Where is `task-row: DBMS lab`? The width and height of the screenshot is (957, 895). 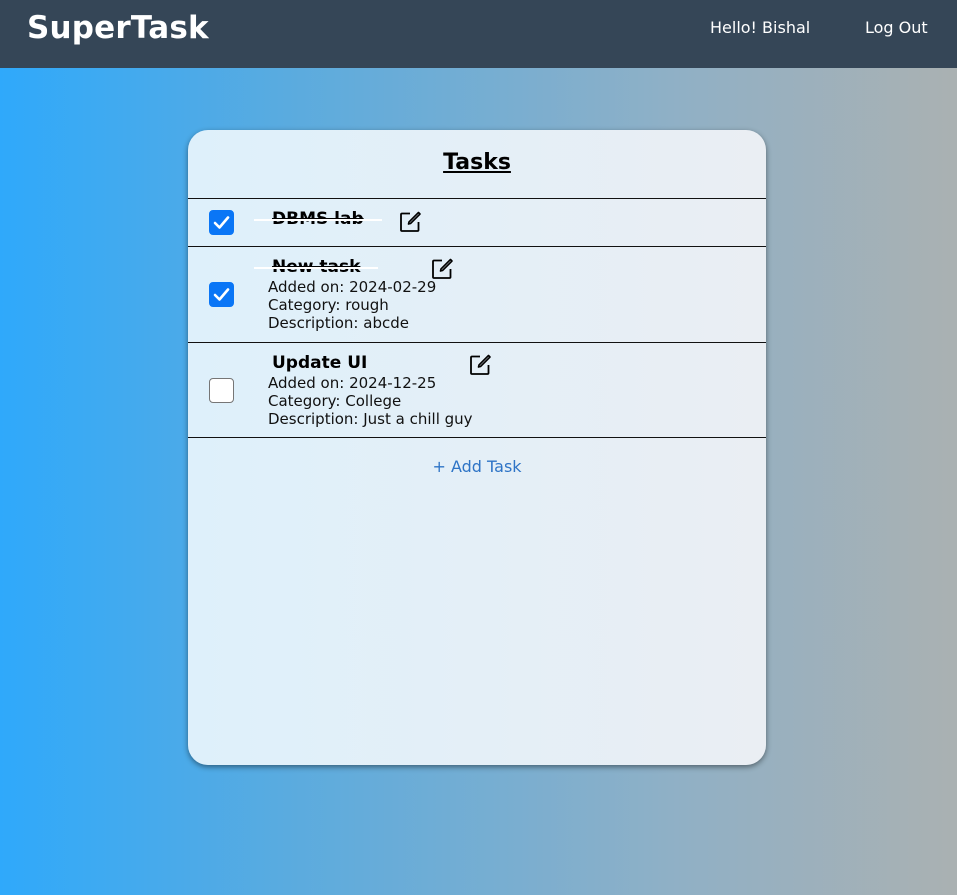 task-row: DBMS lab is located at coordinates (477, 222).